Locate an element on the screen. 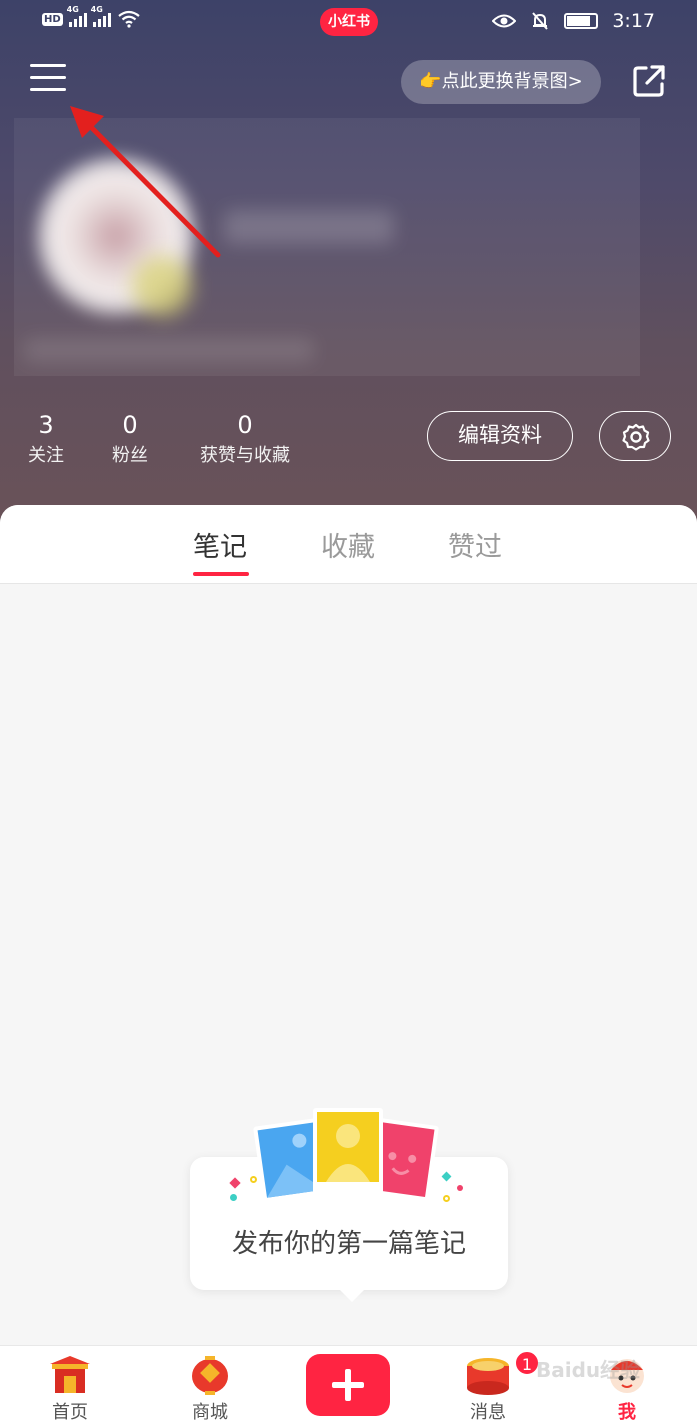 This screenshot has width=697, height=1424. stat-likes-collects: 0 获赞与收藏 is located at coordinates (245, 439).